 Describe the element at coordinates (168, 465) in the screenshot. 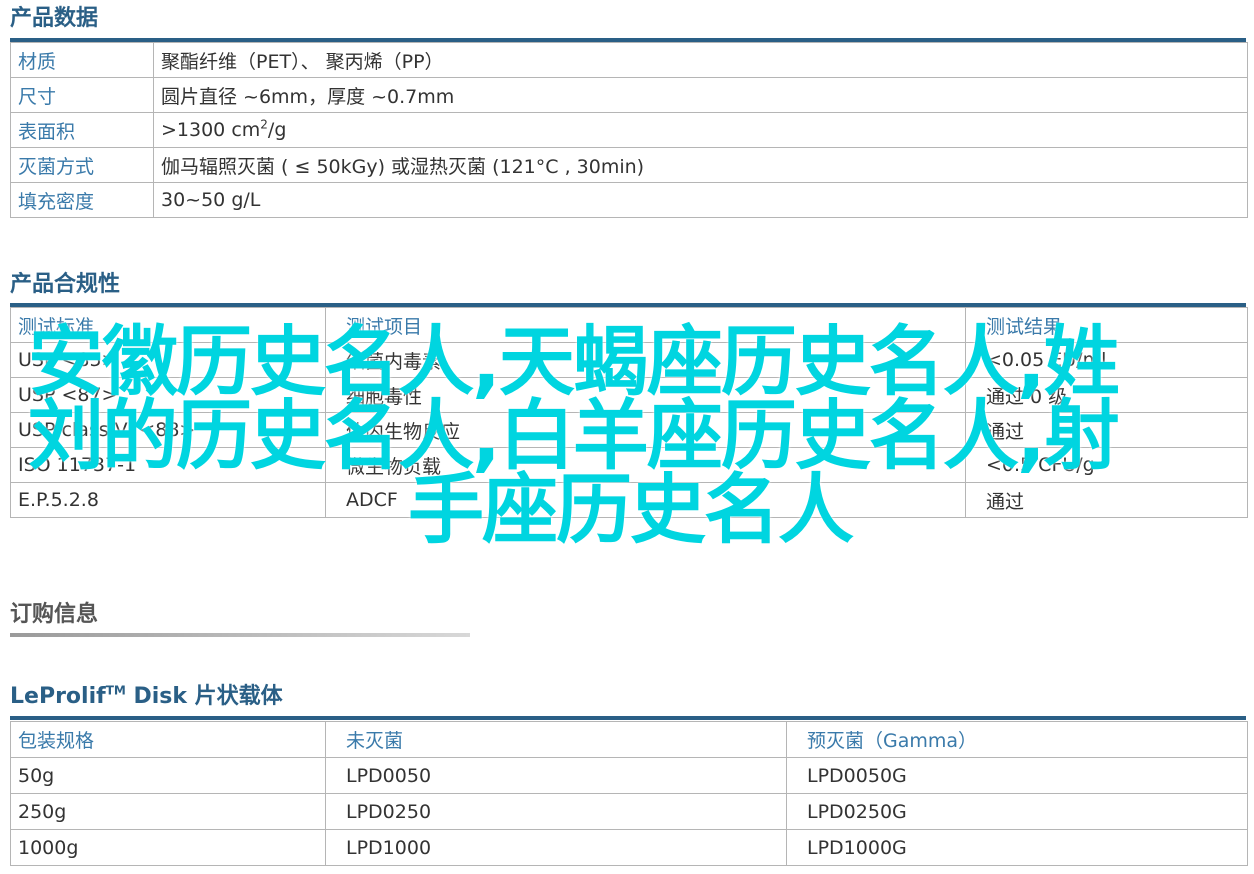

I see `table-cell: ISO 11737-1` at that location.